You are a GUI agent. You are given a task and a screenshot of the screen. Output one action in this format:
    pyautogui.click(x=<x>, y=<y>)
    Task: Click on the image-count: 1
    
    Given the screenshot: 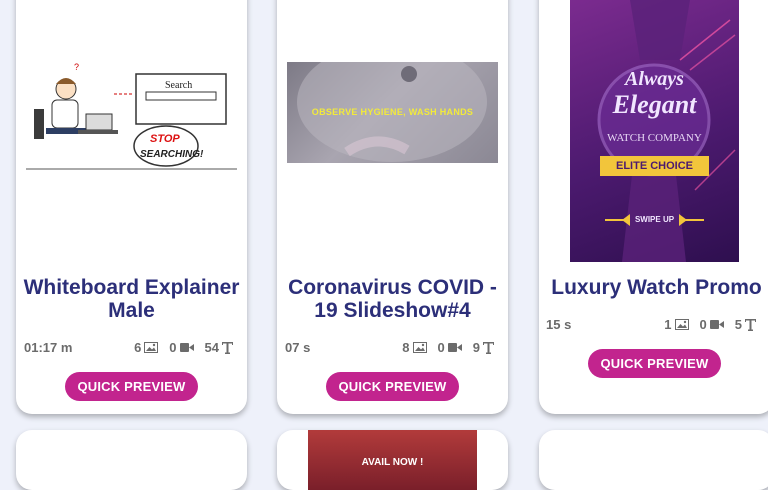 What is the action you would take?
    pyautogui.click(x=668, y=324)
    